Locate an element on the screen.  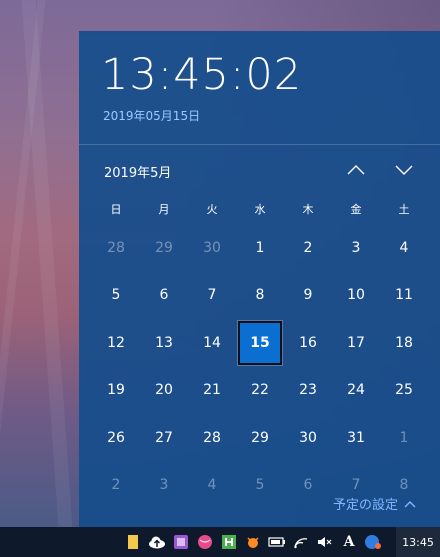
cloud-upload-icon is located at coordinates (157, 542).